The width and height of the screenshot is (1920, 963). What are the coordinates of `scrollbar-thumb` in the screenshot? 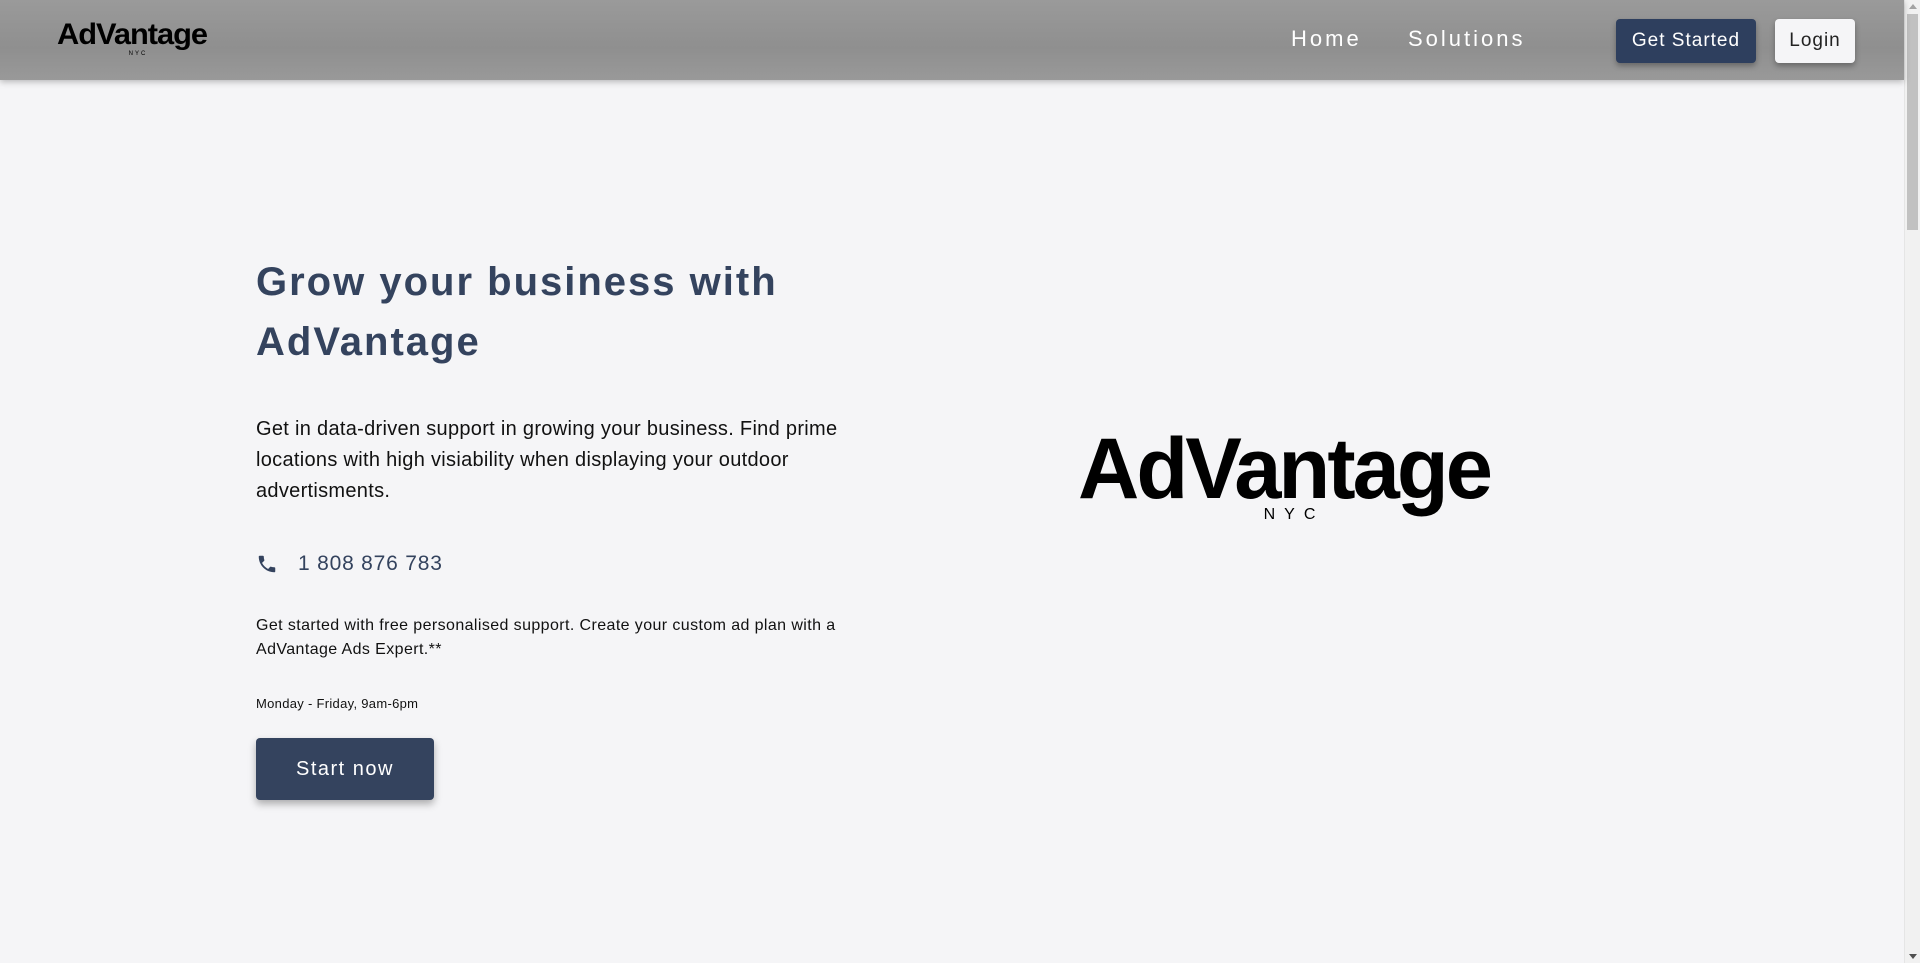 It's located at (1912, 122).